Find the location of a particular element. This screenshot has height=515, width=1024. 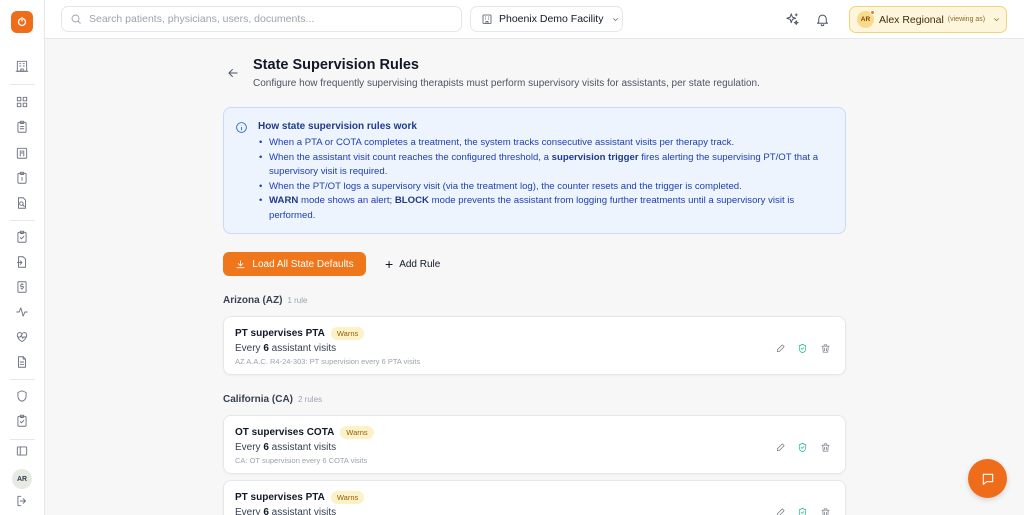

search-icon is located at coordinates (76, 19).